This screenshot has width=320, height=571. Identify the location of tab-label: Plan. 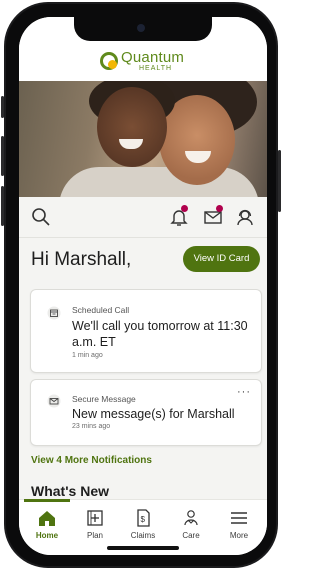
(94, 535).